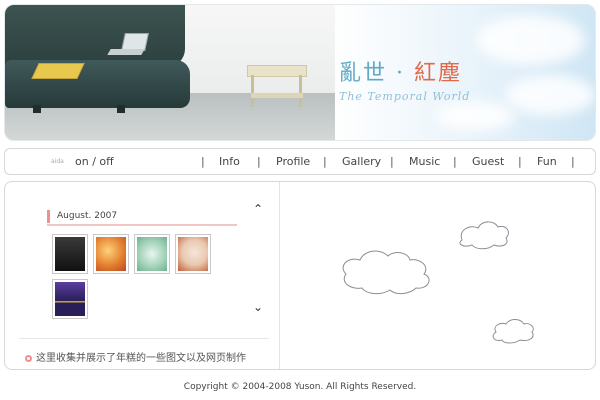 The width and height of the screenshot is (600, 400). Describe the element at coordinates (141, 358) in the screenshot. I see `note-text: 这里收集并展示了年糕的一些图文以及网页制作` at that location.